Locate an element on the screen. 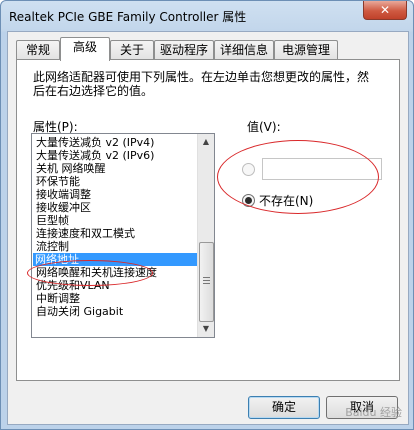  value-label: 值(V): is located at coordinates (264, 127).